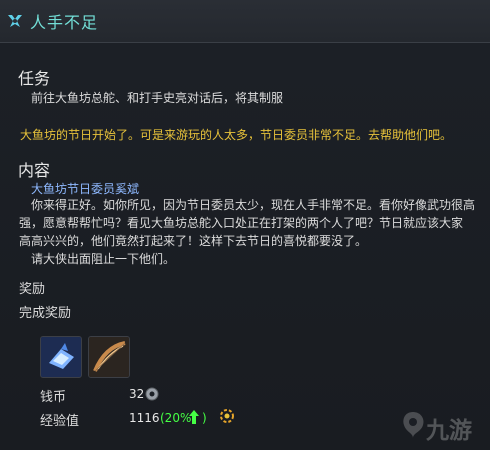 The height and width of the screenshot is (450, 490). Describe the element at coordinates (193, 241) in the screenshot. I see `dialog-line: 高高兴兴的，他们竟然打起来了！这样下去节日的喜悦都要没了。` at that location.